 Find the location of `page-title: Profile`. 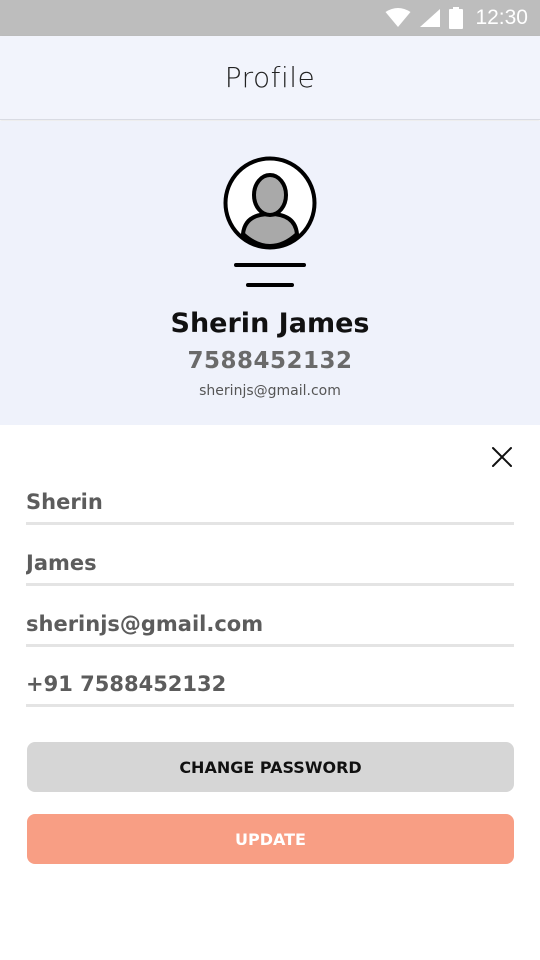

page-title: Profile is located at coordinates (270, 77).